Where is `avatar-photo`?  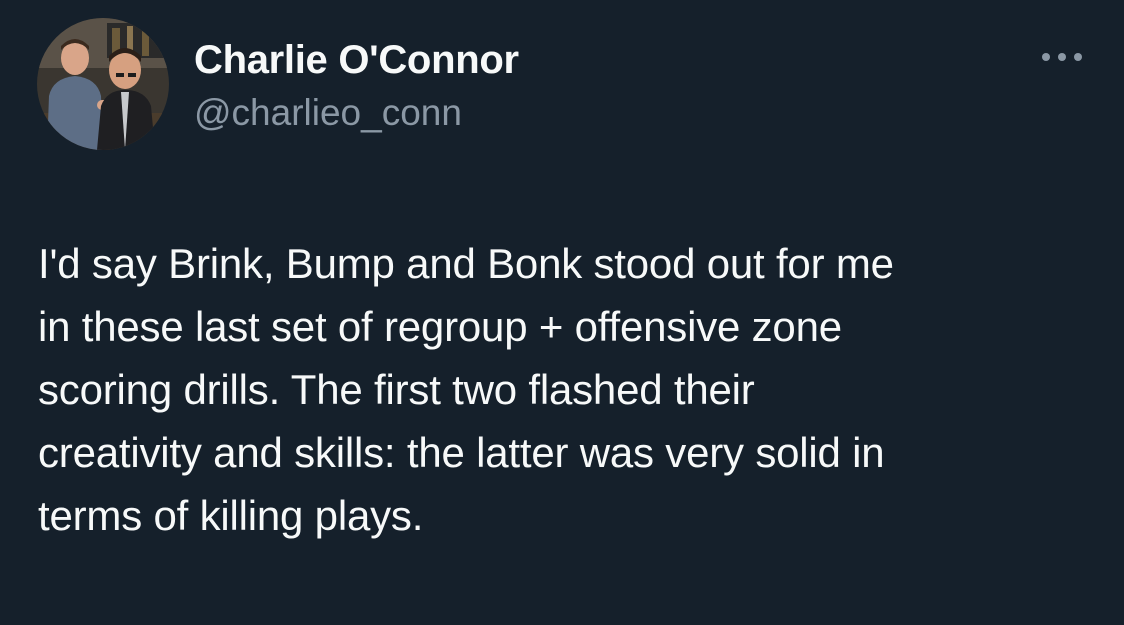 avatar-photo is located at coordinates (103, 84).